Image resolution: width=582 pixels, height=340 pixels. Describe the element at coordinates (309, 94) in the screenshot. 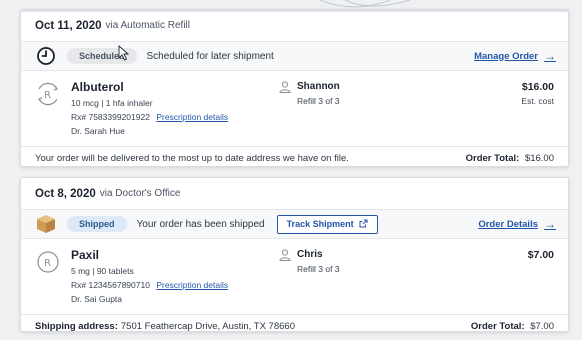

I see `patient-info: Shannon Refill 3 of 3` at that location.